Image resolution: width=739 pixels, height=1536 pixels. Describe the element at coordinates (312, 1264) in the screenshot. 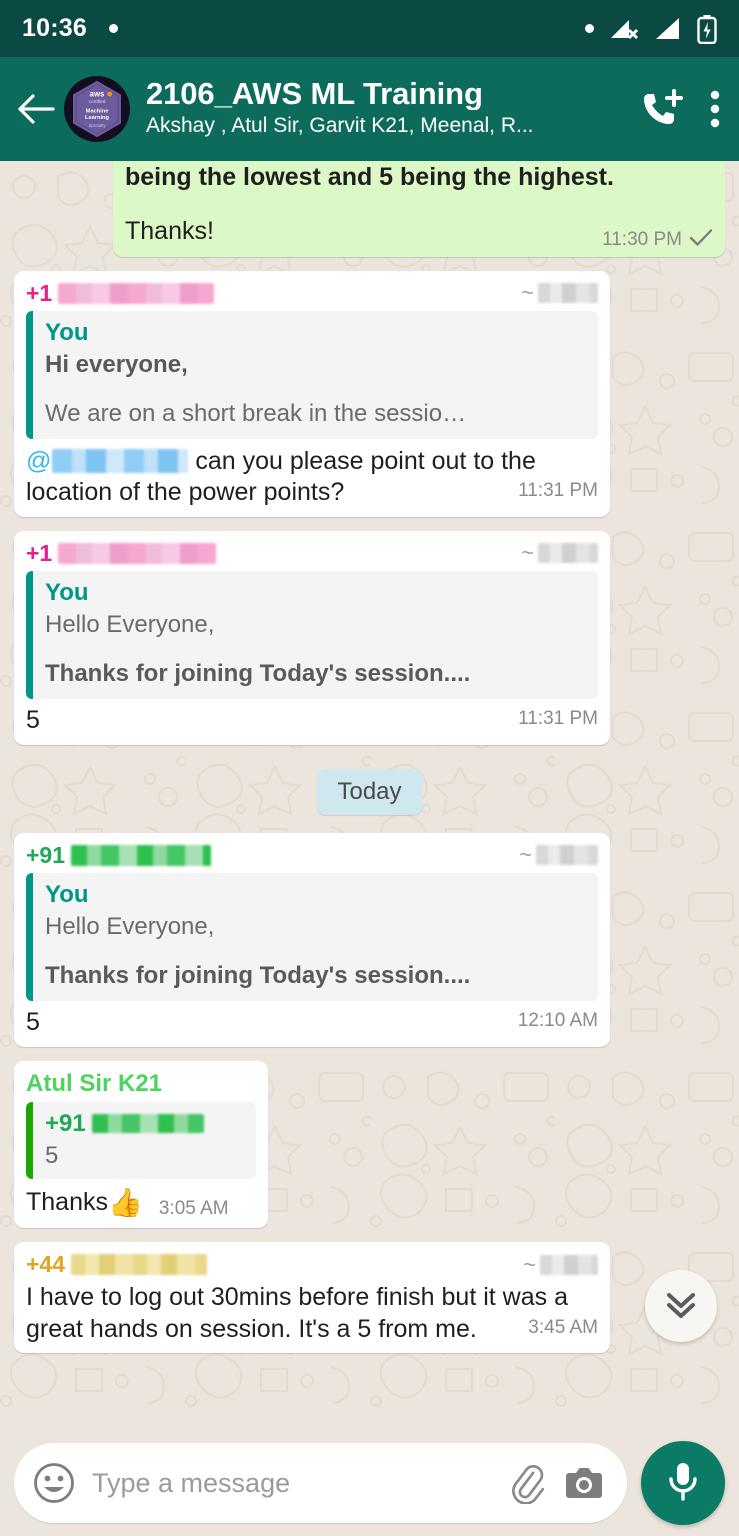

I see `sender-name-row: +44 ~` at that location.